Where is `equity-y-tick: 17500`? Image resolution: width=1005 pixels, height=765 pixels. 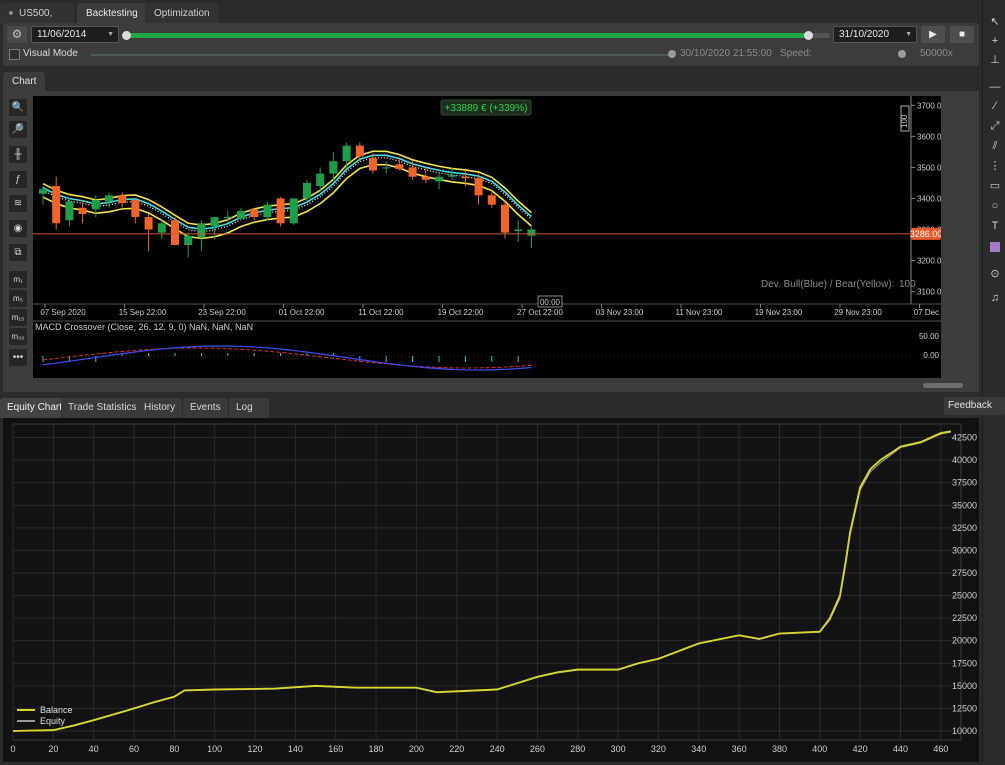
equity-y-tick: 17500 is located at coordinates (964, 663).